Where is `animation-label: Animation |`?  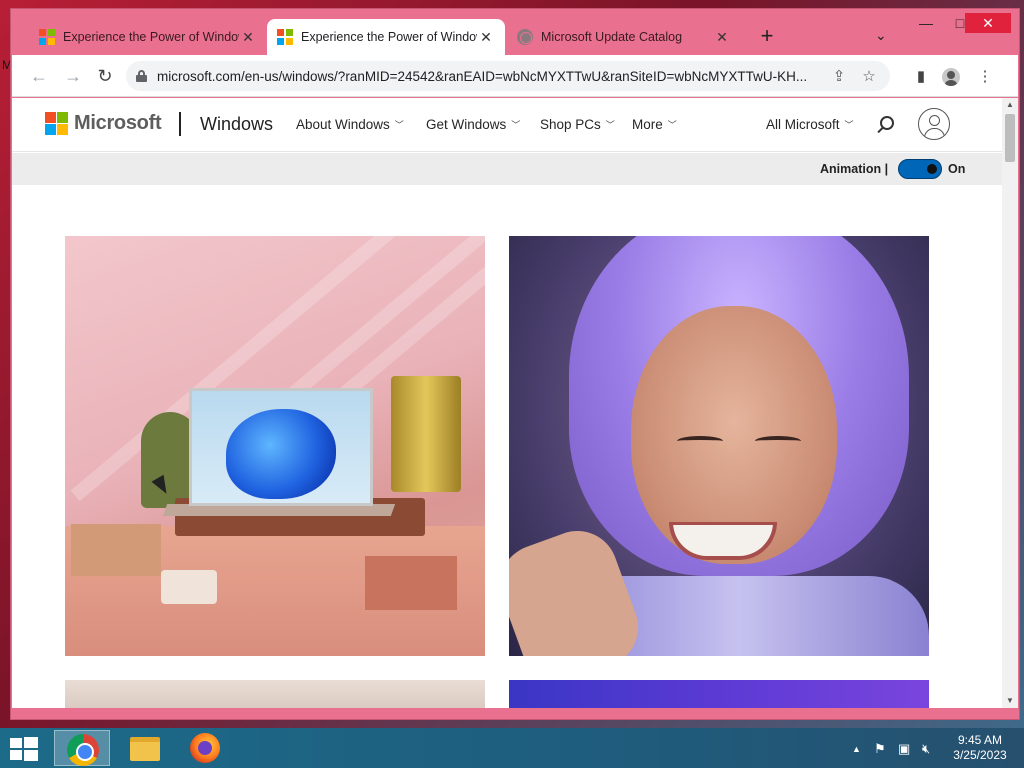
animation-label: Animation | is located at coordinates (854, 169).